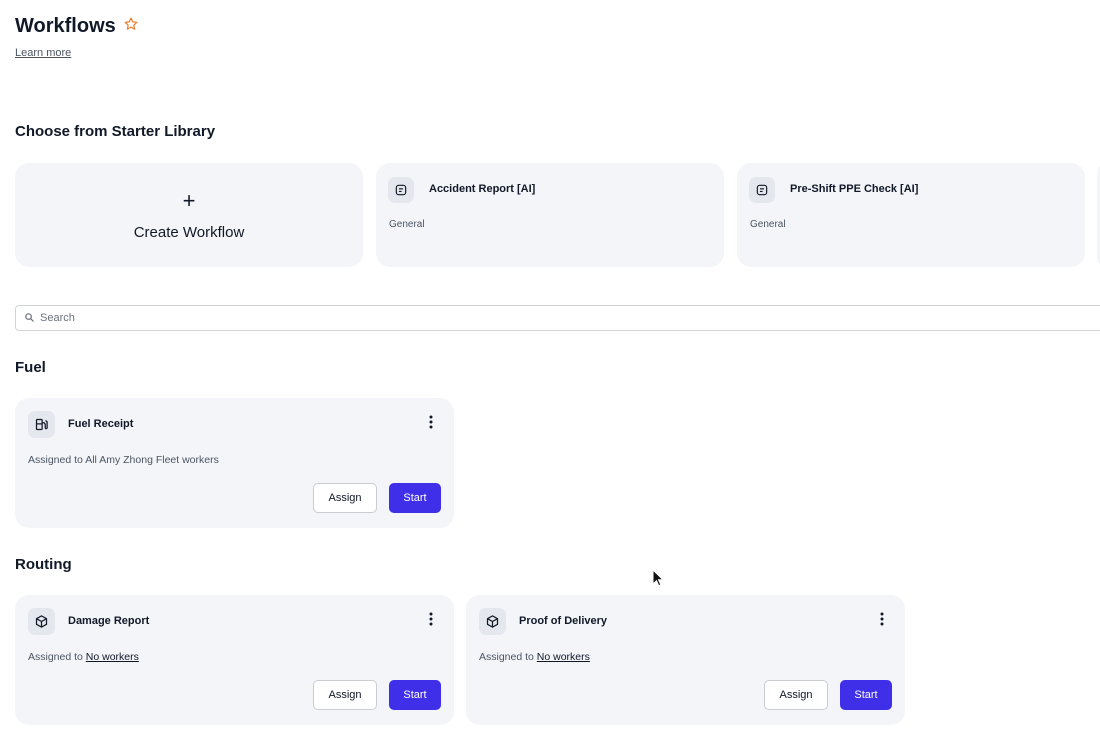 The image size is (1100, 732). I want to click on template-title: Accident Report [AI], so click(482, 189).